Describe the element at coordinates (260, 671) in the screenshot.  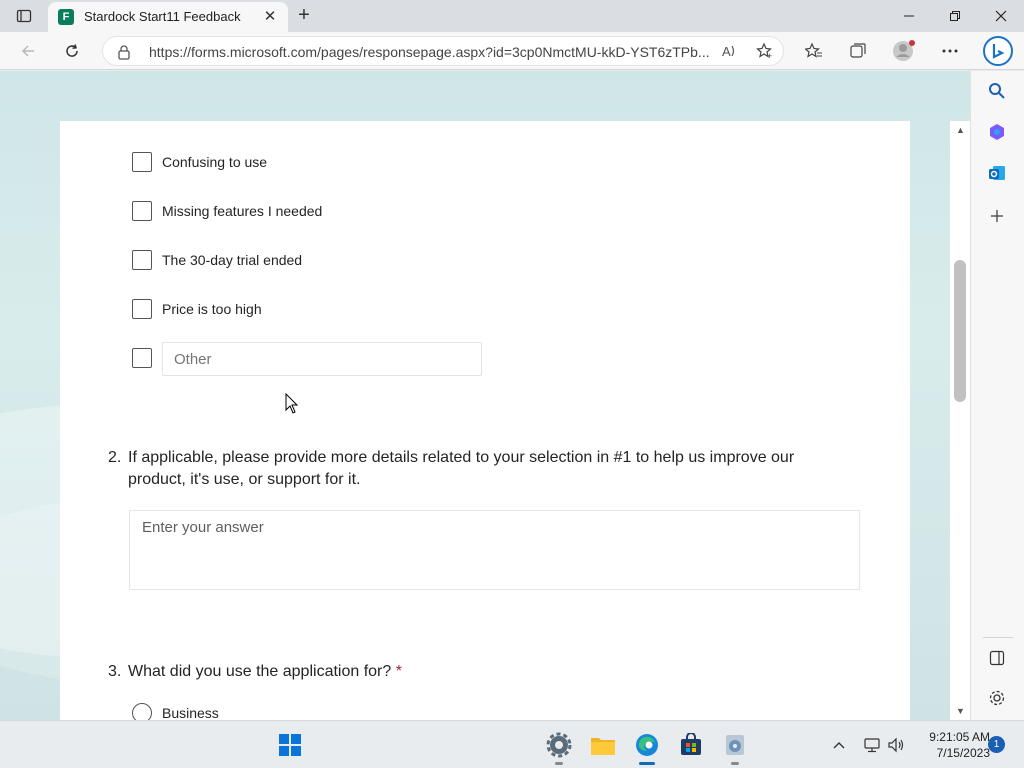
I see `question-text: What did you use the application for?` at that location.